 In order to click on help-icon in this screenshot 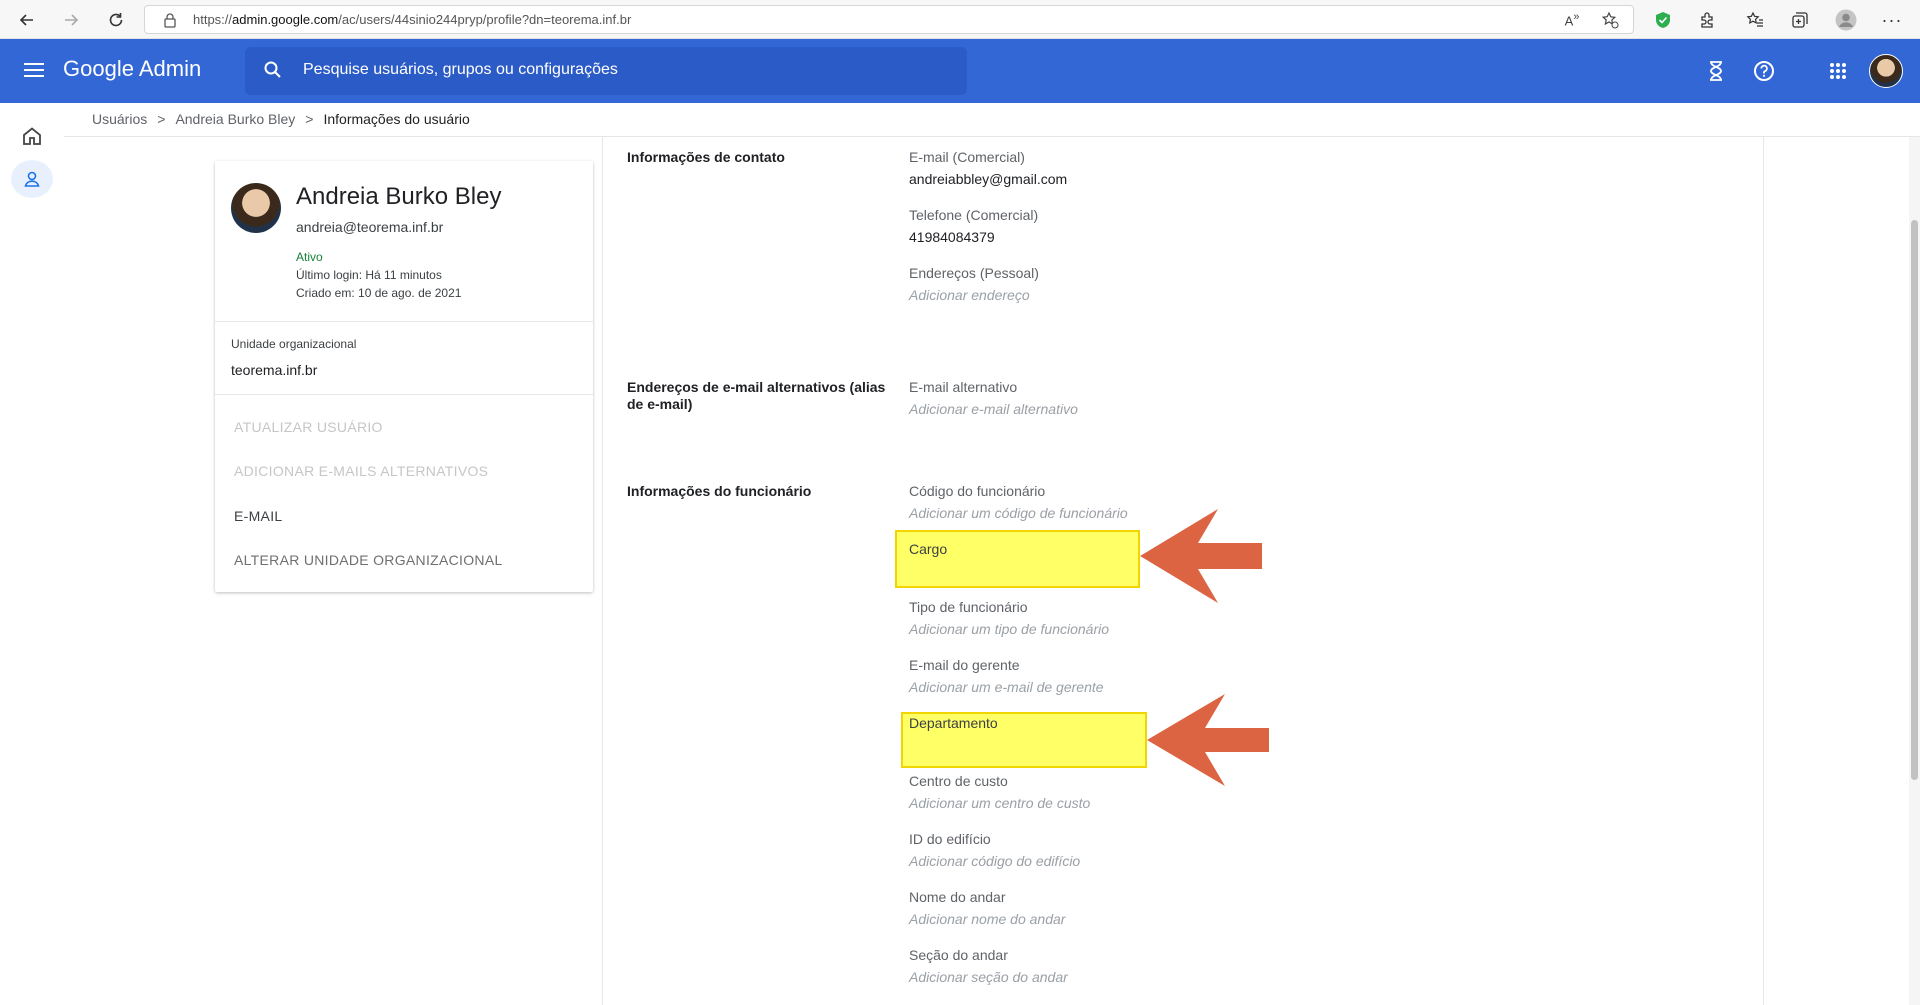, I will do `click(1764, 71)`.